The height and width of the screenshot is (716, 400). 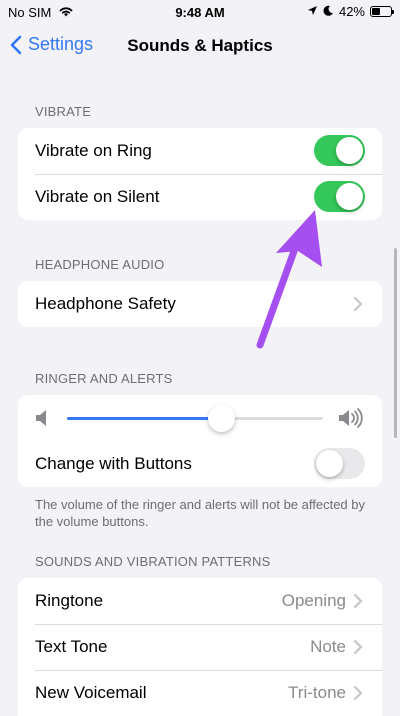 What do you see at coordinates (317, 692) in the screenshot?
I see `new-voicemail-value: Tri-tone` at bounding box center [317, 692].